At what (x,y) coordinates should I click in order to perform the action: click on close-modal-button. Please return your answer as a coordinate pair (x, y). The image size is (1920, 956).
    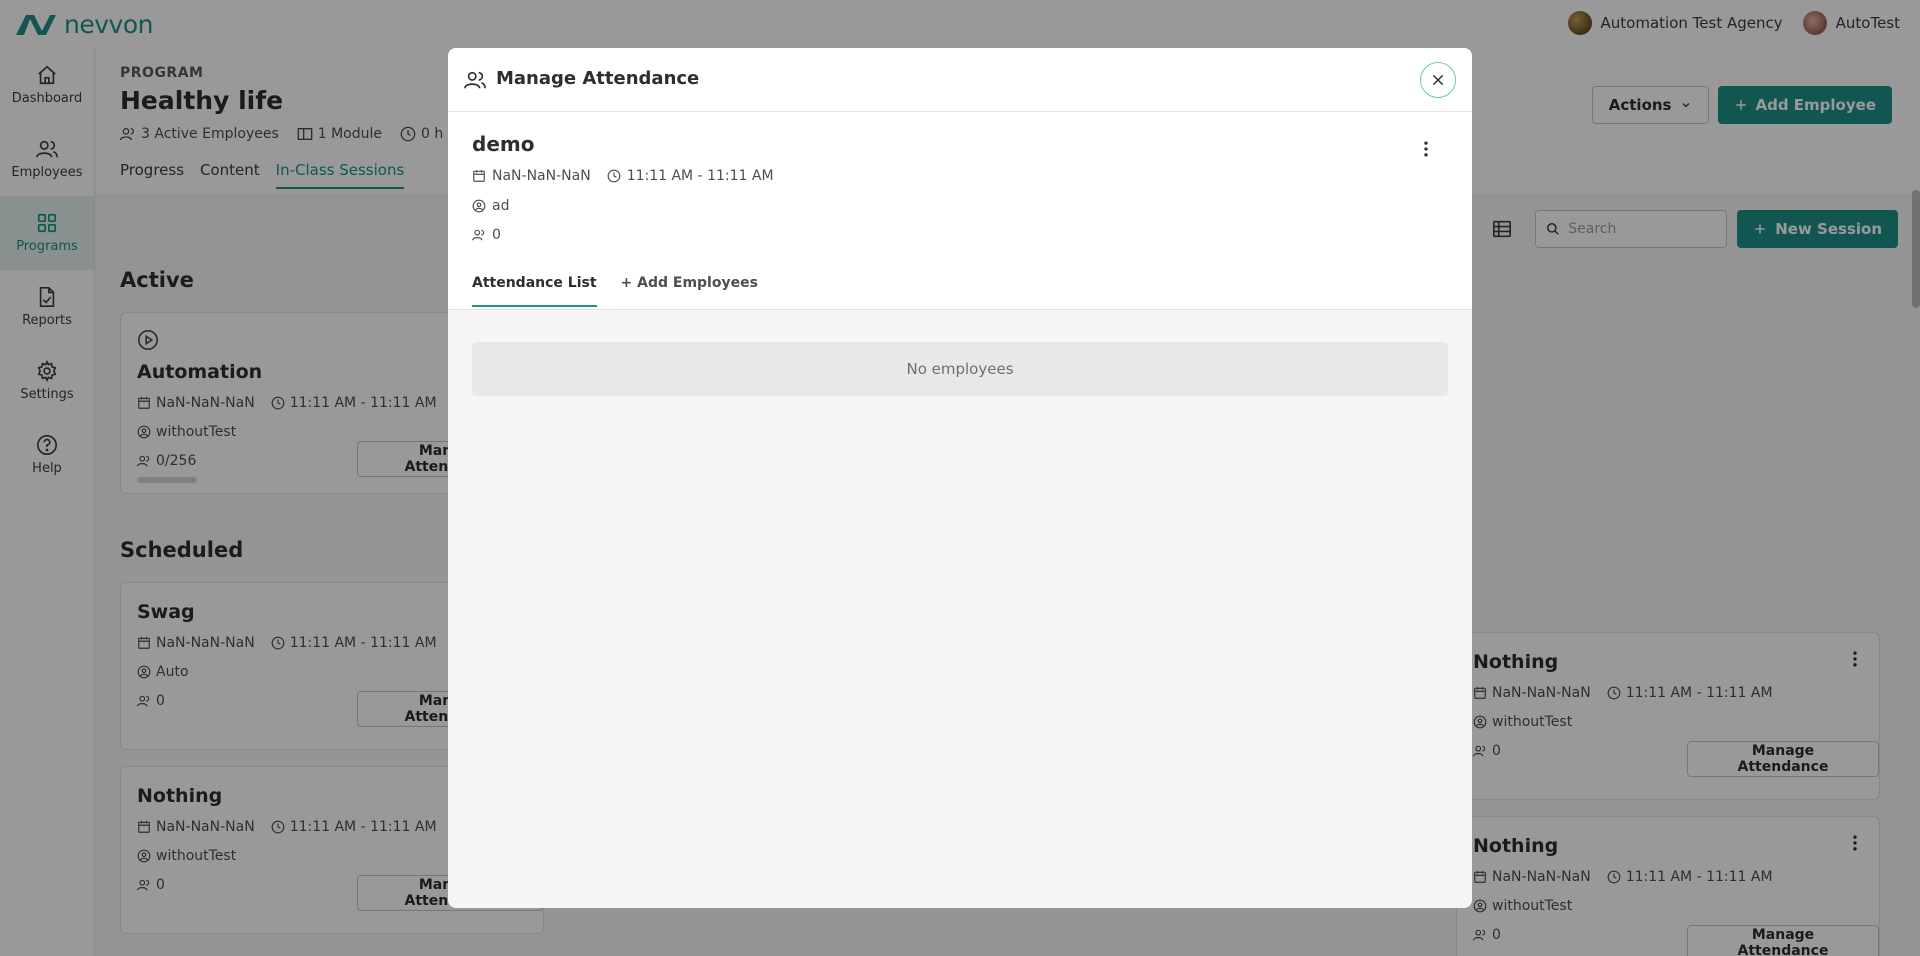
    Looking at the image, I should click on (1438, 80).